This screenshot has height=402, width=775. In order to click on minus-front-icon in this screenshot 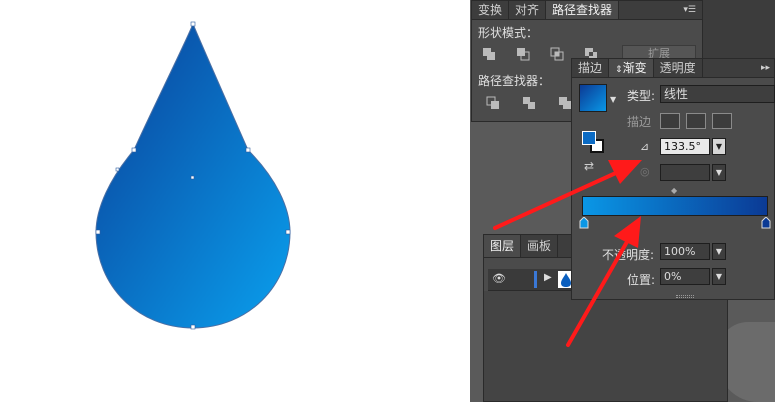, I will do `click(523, 54)`.